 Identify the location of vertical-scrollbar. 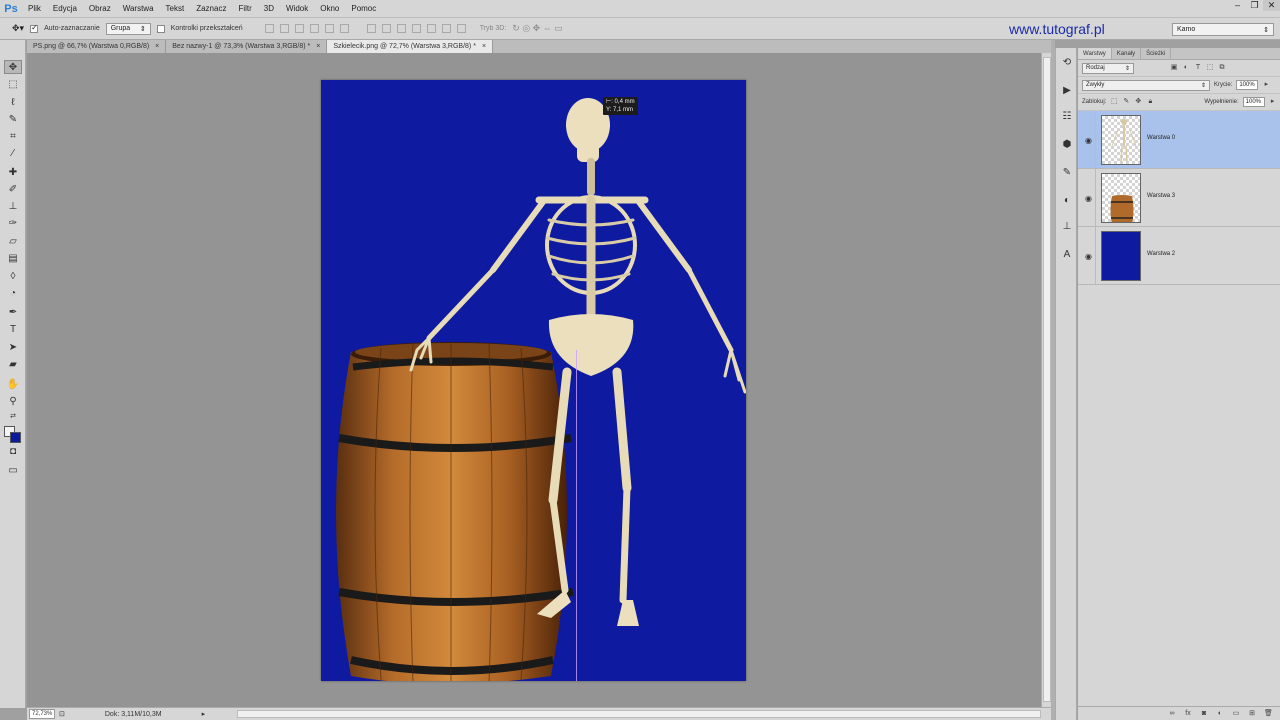
(1046, 380).